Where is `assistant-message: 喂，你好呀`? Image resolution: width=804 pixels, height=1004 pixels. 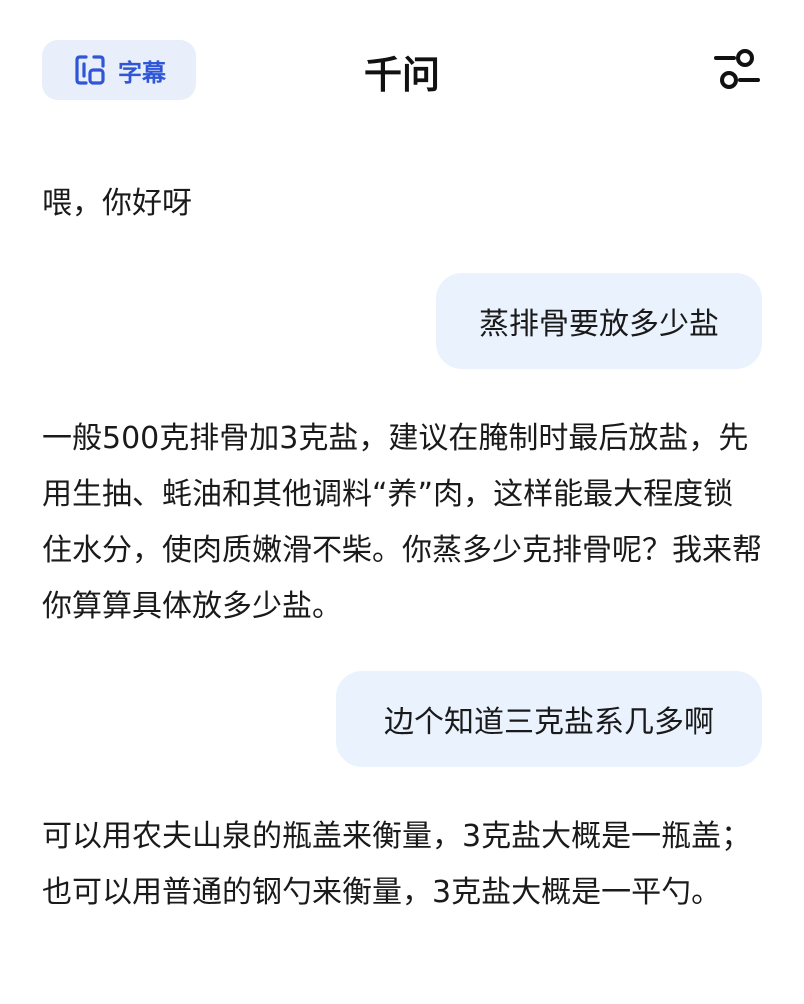
assistant-message: 喂，你好呀 is located at coordinates (117, 203).